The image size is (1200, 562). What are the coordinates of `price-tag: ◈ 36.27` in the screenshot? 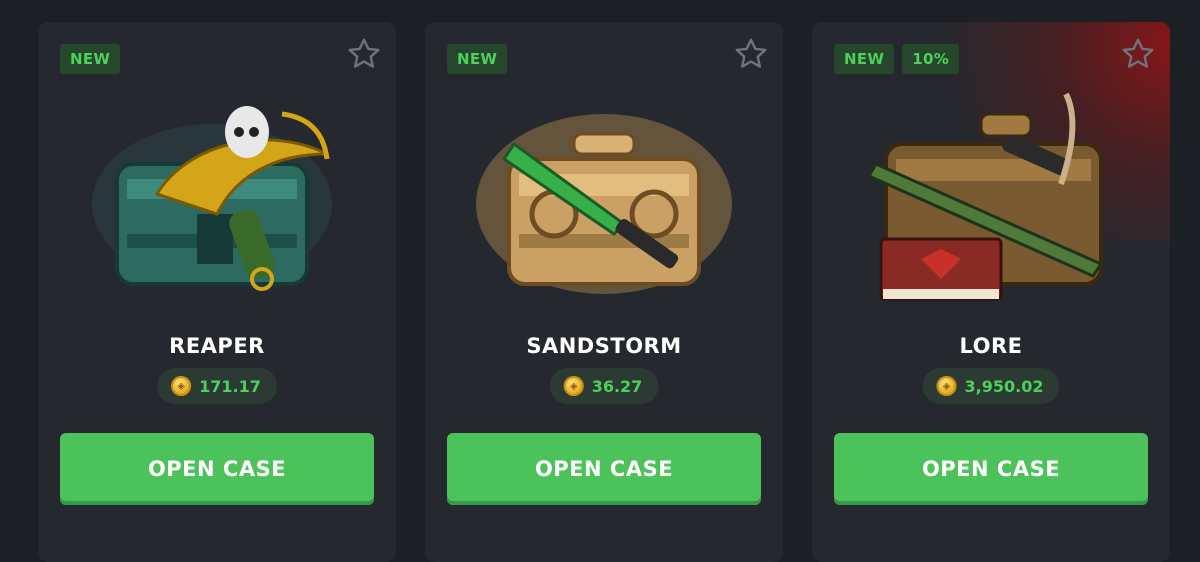 It's located at (604, 386).